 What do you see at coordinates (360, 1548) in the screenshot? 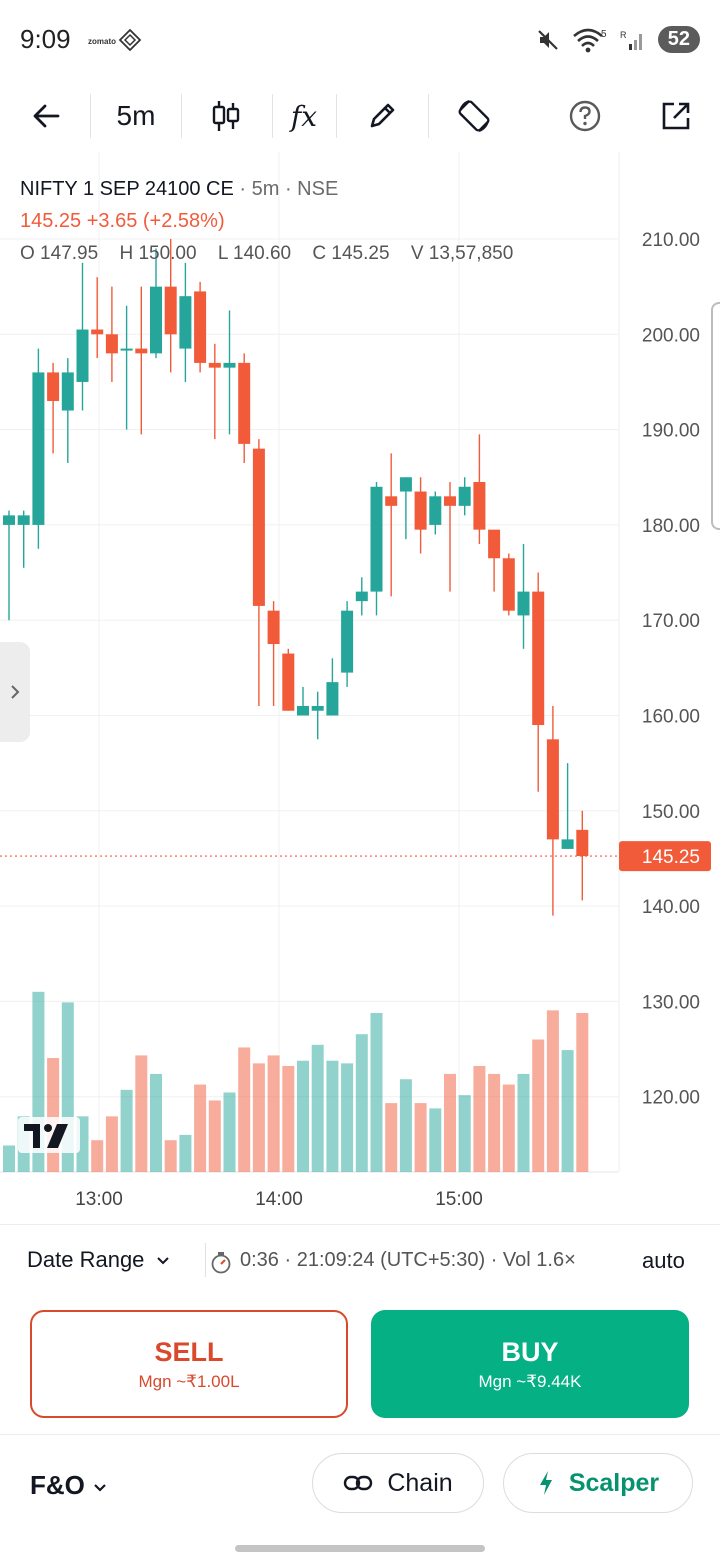
I see `home-indicator` at bounding box center [360, 1548].